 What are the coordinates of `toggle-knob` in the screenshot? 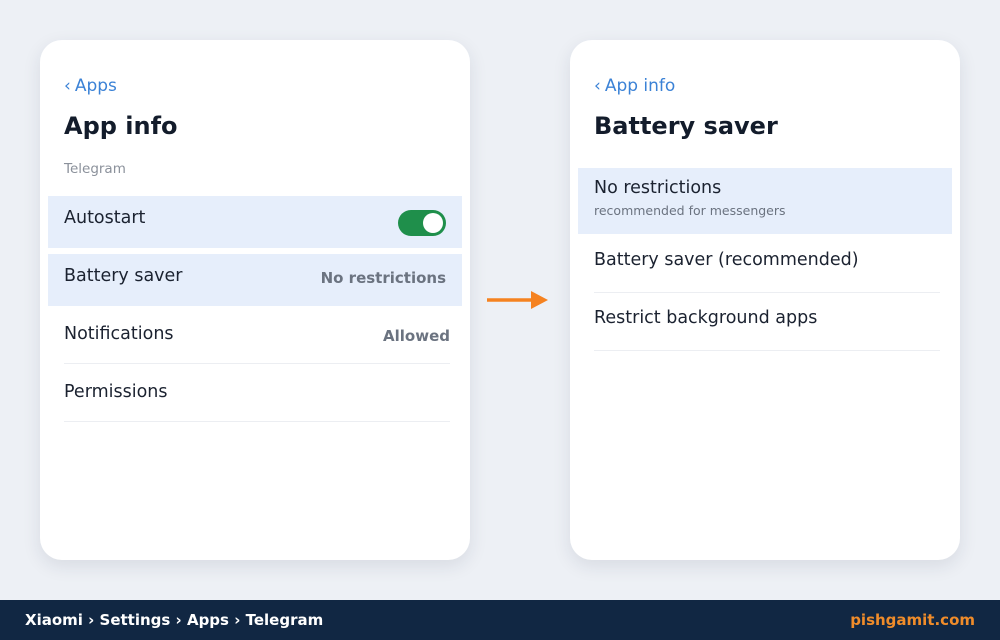 It's located at (433, 223).